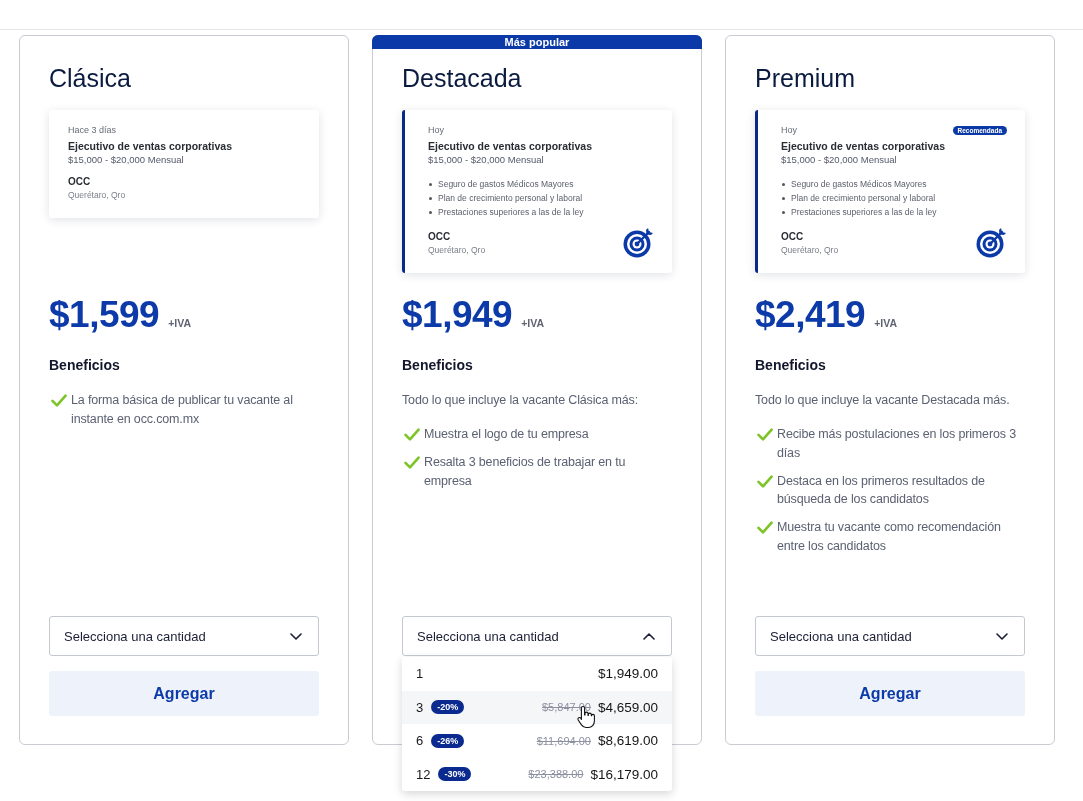 This screenshot has height=801, width=1083. I want to click on benefit-text: Recibe más postulaciones en los primeros 3 días, so click(897, 444).